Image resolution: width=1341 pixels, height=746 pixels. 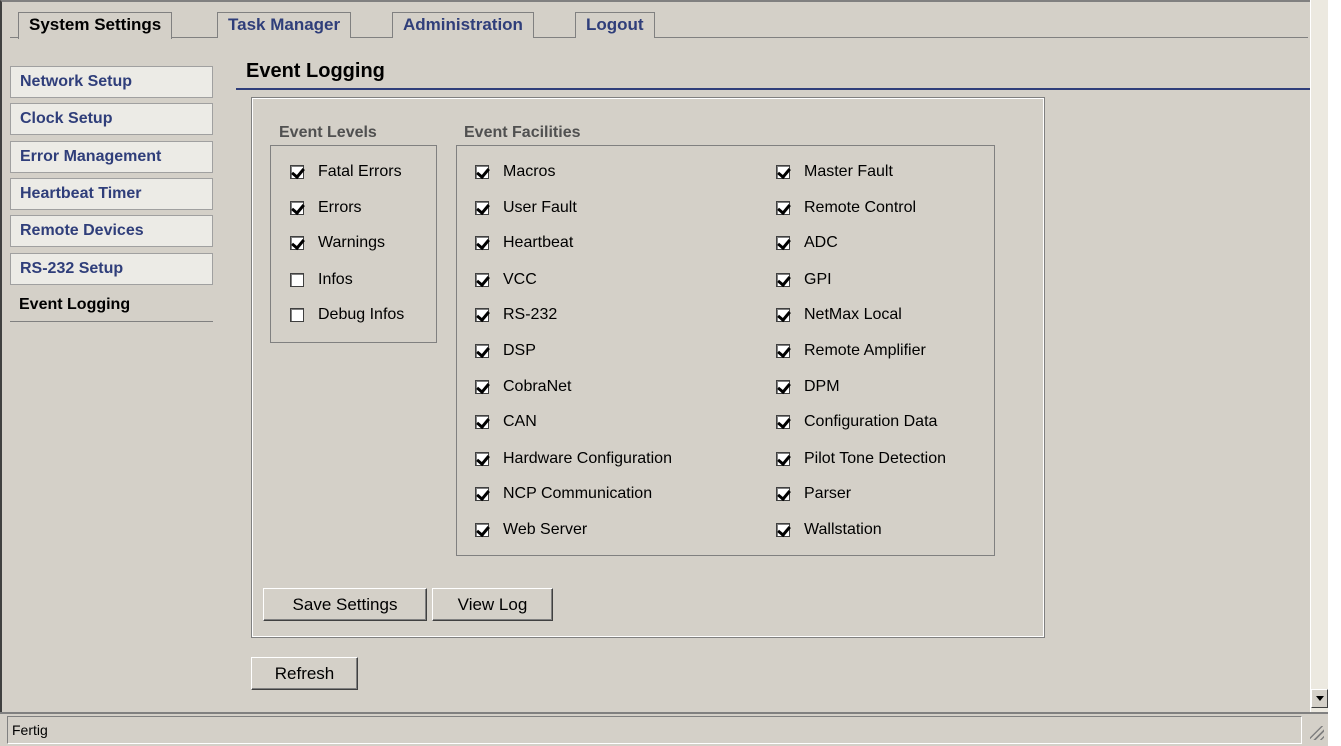 I want to click on sidebar-item-rs232-setup: RS-232 Setup, so click(x=111, y=269).